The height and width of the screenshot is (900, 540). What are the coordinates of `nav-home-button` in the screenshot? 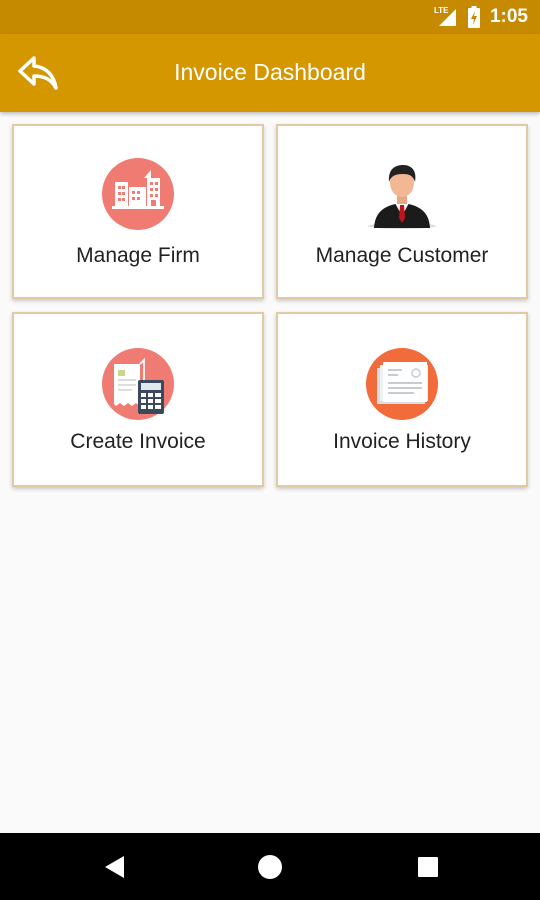 It's located at (270, 867).